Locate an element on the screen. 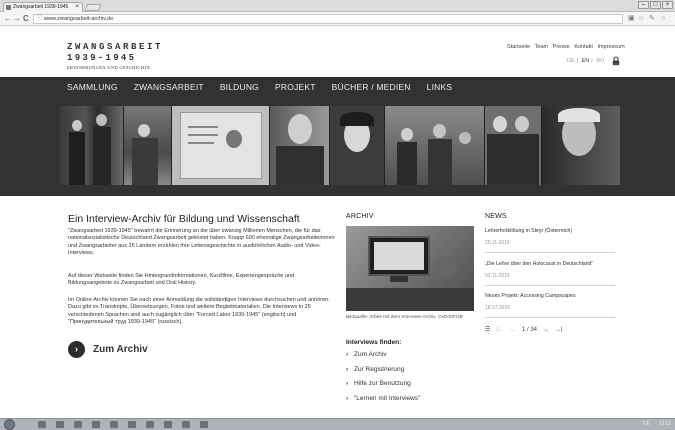 The width and height of the screenshot is (675, 430). interviews-heading: Interviews finden: is located at coordinates (374, 342).